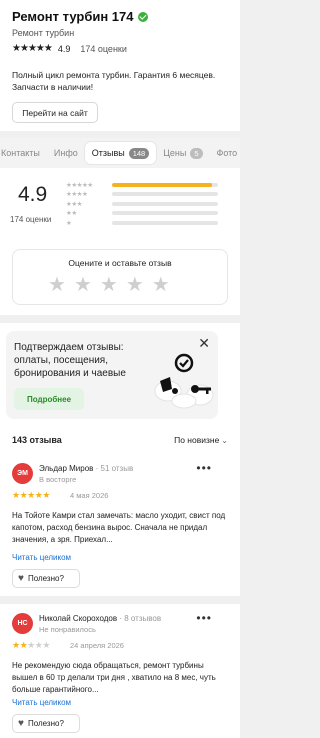  I want to click on distribution-stars-icon: ★★★, so click(74, 204).